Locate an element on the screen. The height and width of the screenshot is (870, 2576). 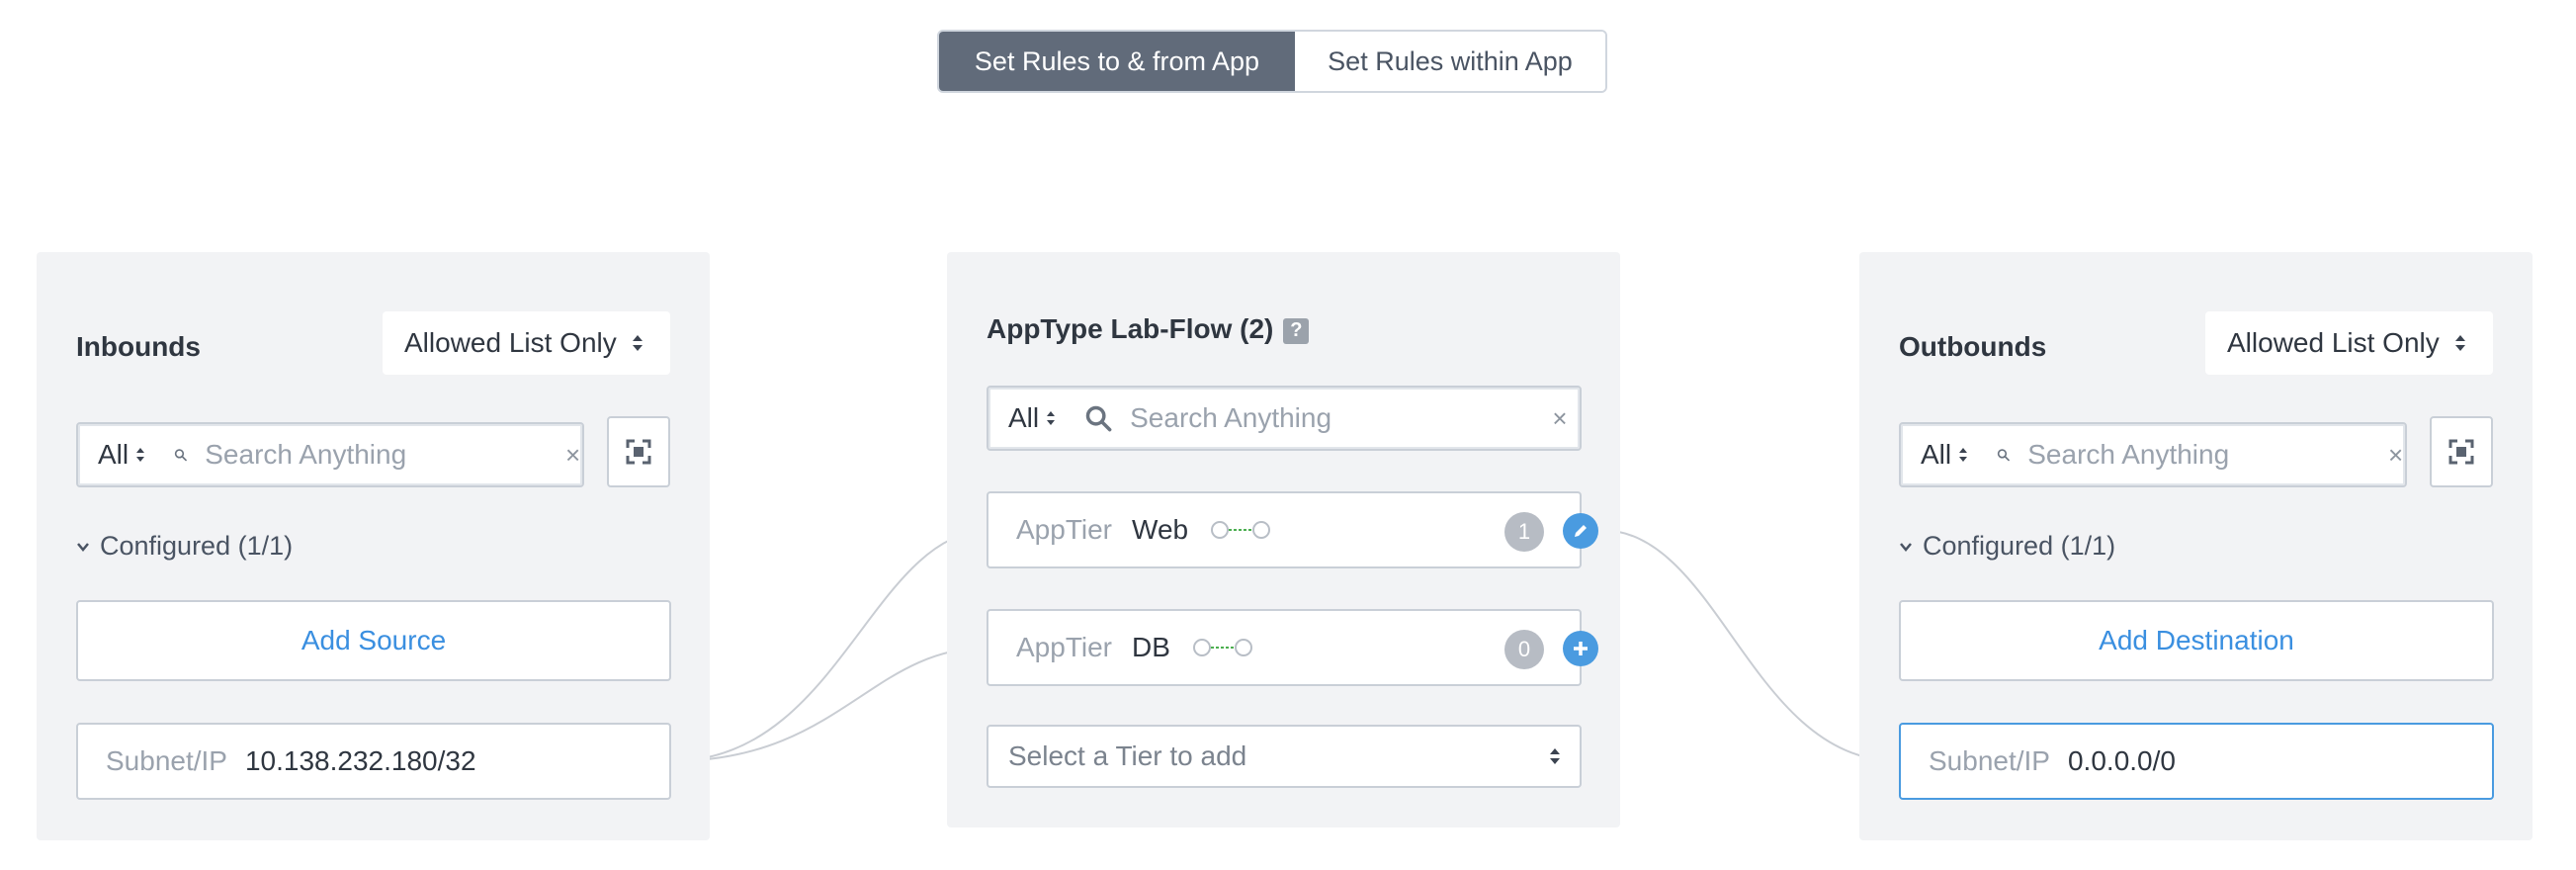
inbounds-search: All × is located at coordinates (330, 455).